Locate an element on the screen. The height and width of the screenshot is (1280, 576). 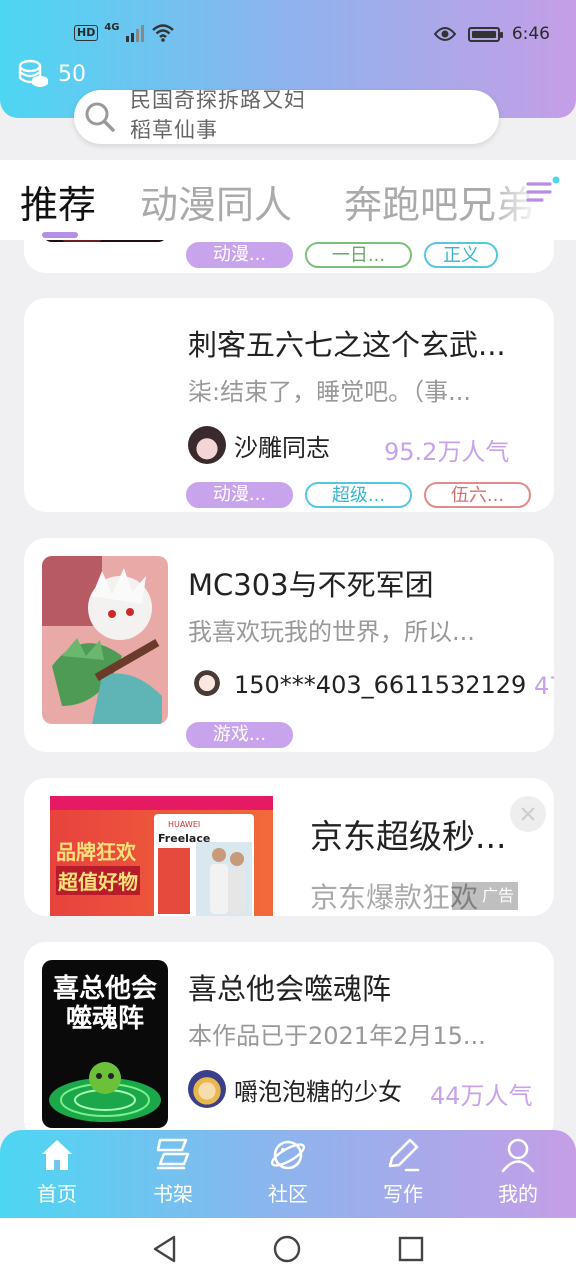
signal-icon is located at coordinates (134, 33).